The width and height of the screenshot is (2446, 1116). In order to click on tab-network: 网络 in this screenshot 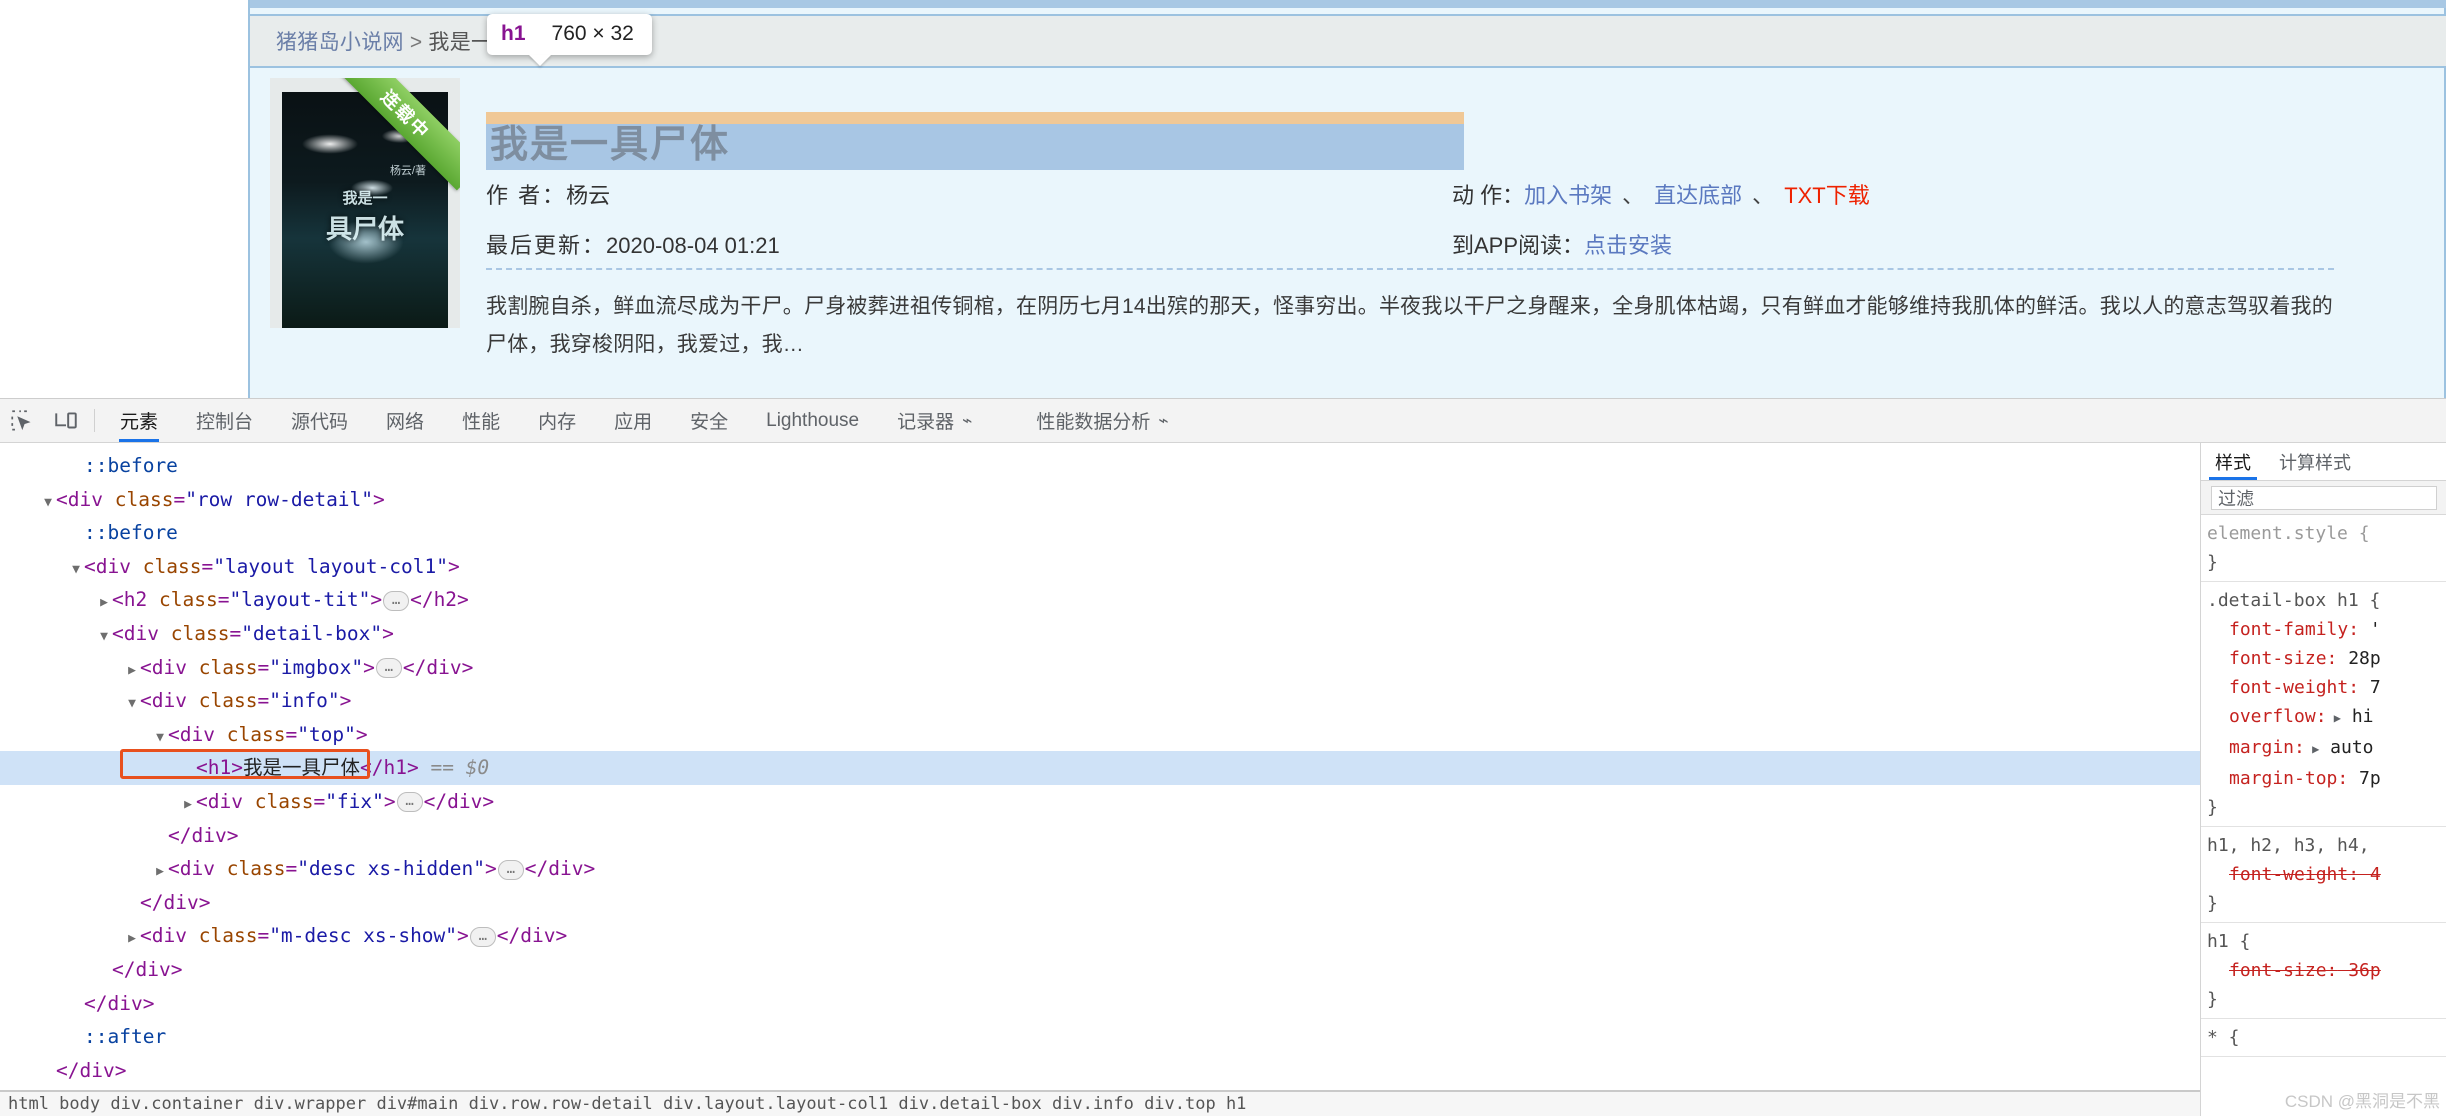, I will do `click(405, 420)`.